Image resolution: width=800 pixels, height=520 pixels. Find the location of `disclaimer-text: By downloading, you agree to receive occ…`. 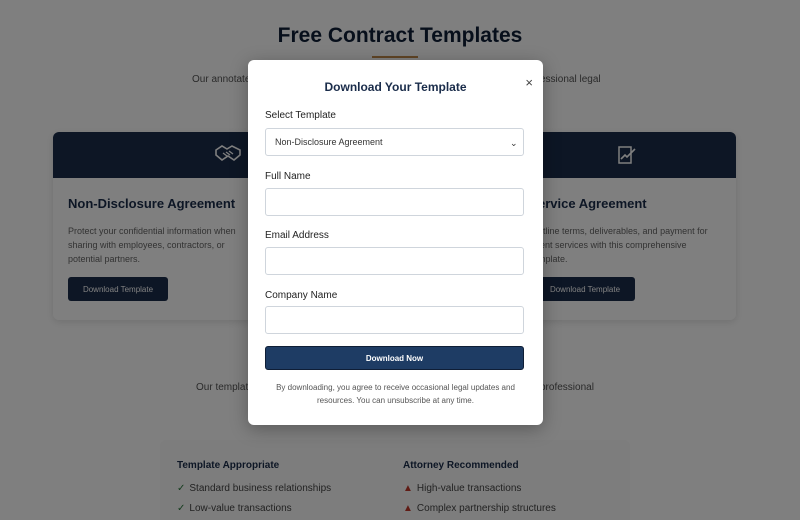

disclaimer-text: By downloading, you agree to receive occ… is located at coordinates (395, 394).